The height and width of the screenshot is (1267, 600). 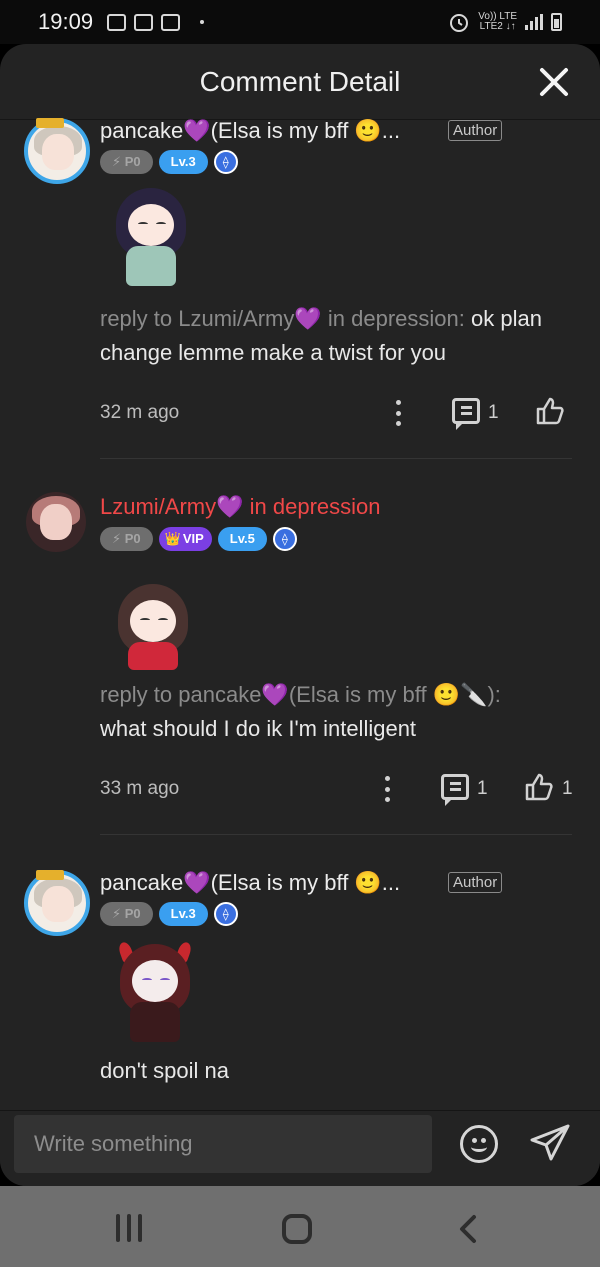 I want to click on system-status-icons: Vo)) LTE LTE2 ↓↑, so click(x=505, y=22).